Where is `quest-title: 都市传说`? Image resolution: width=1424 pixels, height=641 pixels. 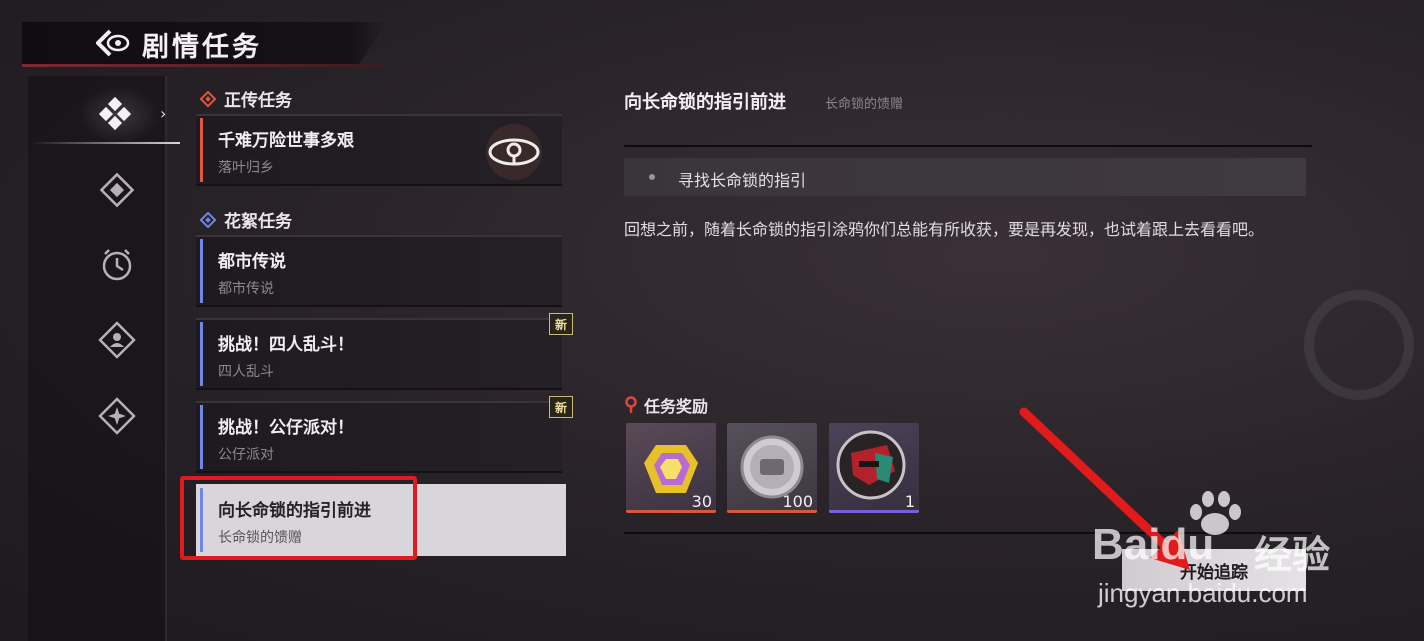
quest-title: 都市传说 is located at coordinates (252, 262).